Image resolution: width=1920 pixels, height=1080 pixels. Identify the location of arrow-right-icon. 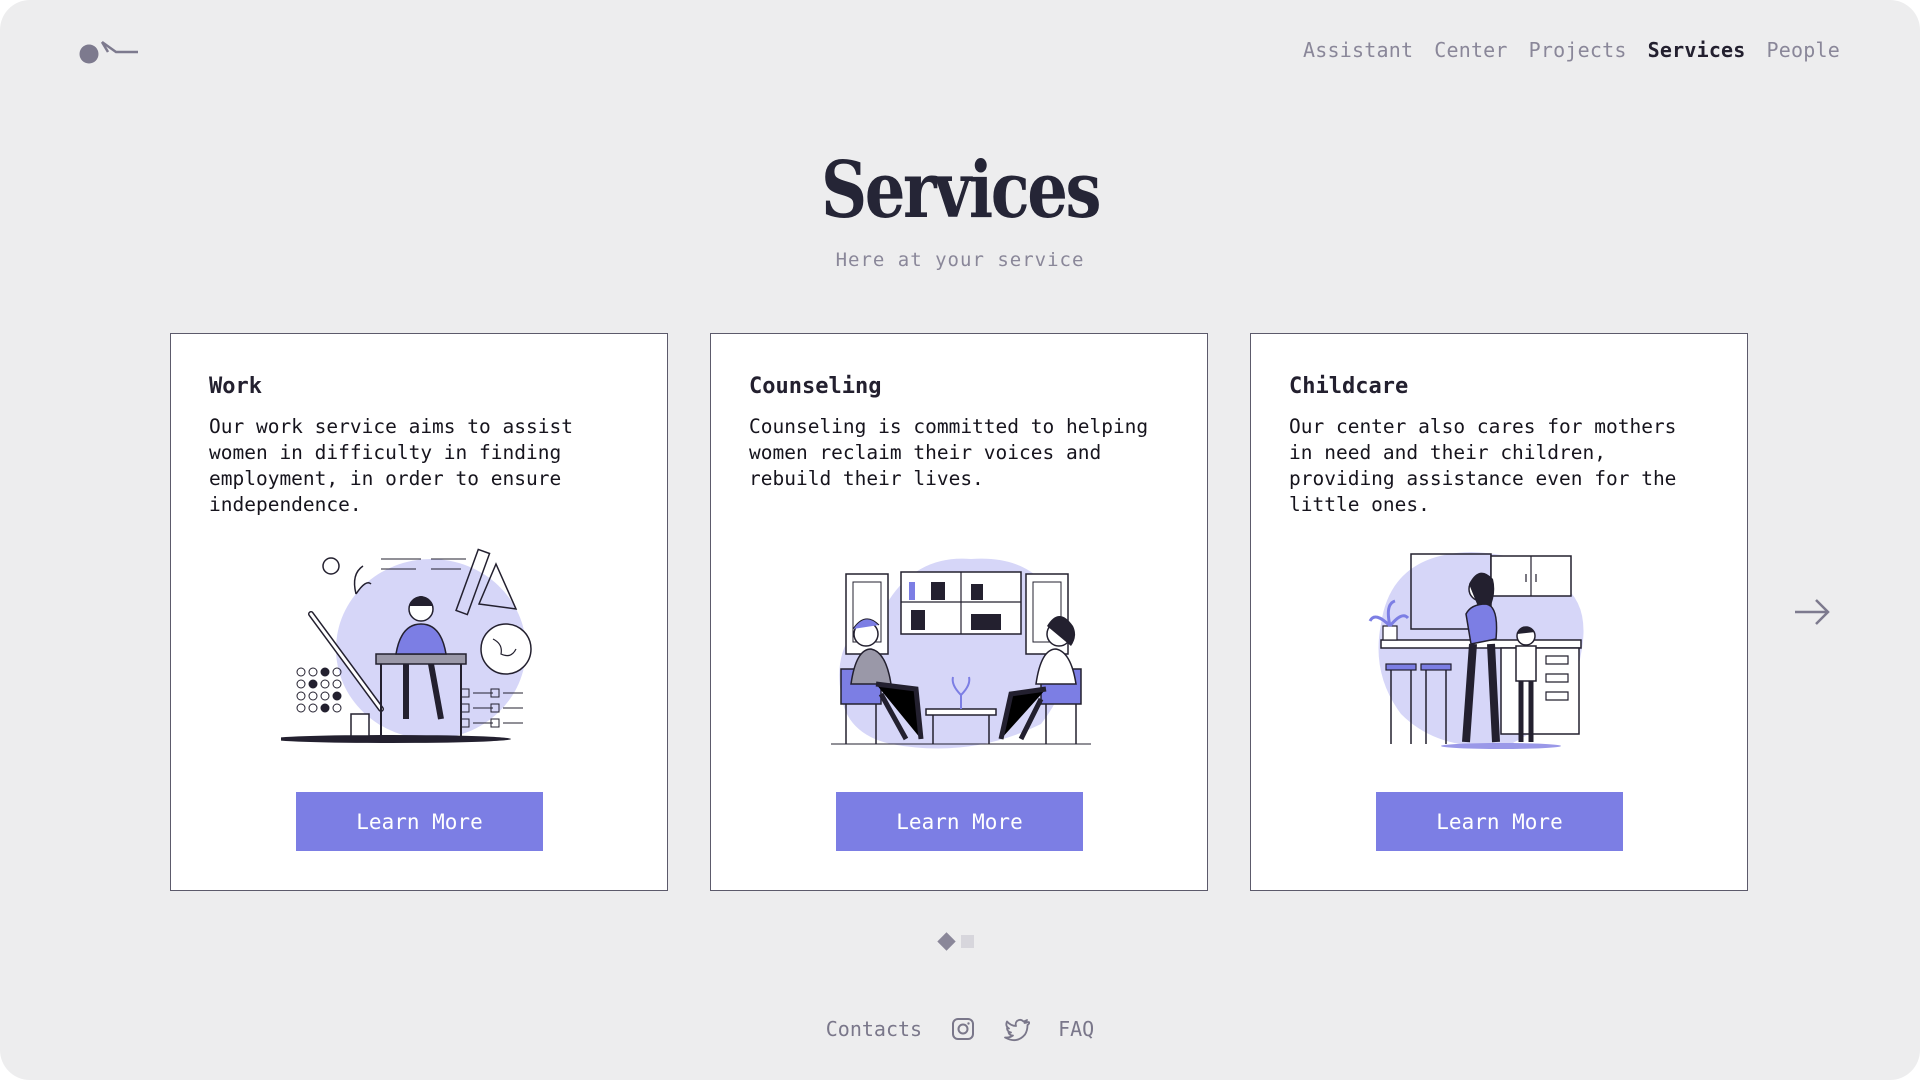
(1812, 612).